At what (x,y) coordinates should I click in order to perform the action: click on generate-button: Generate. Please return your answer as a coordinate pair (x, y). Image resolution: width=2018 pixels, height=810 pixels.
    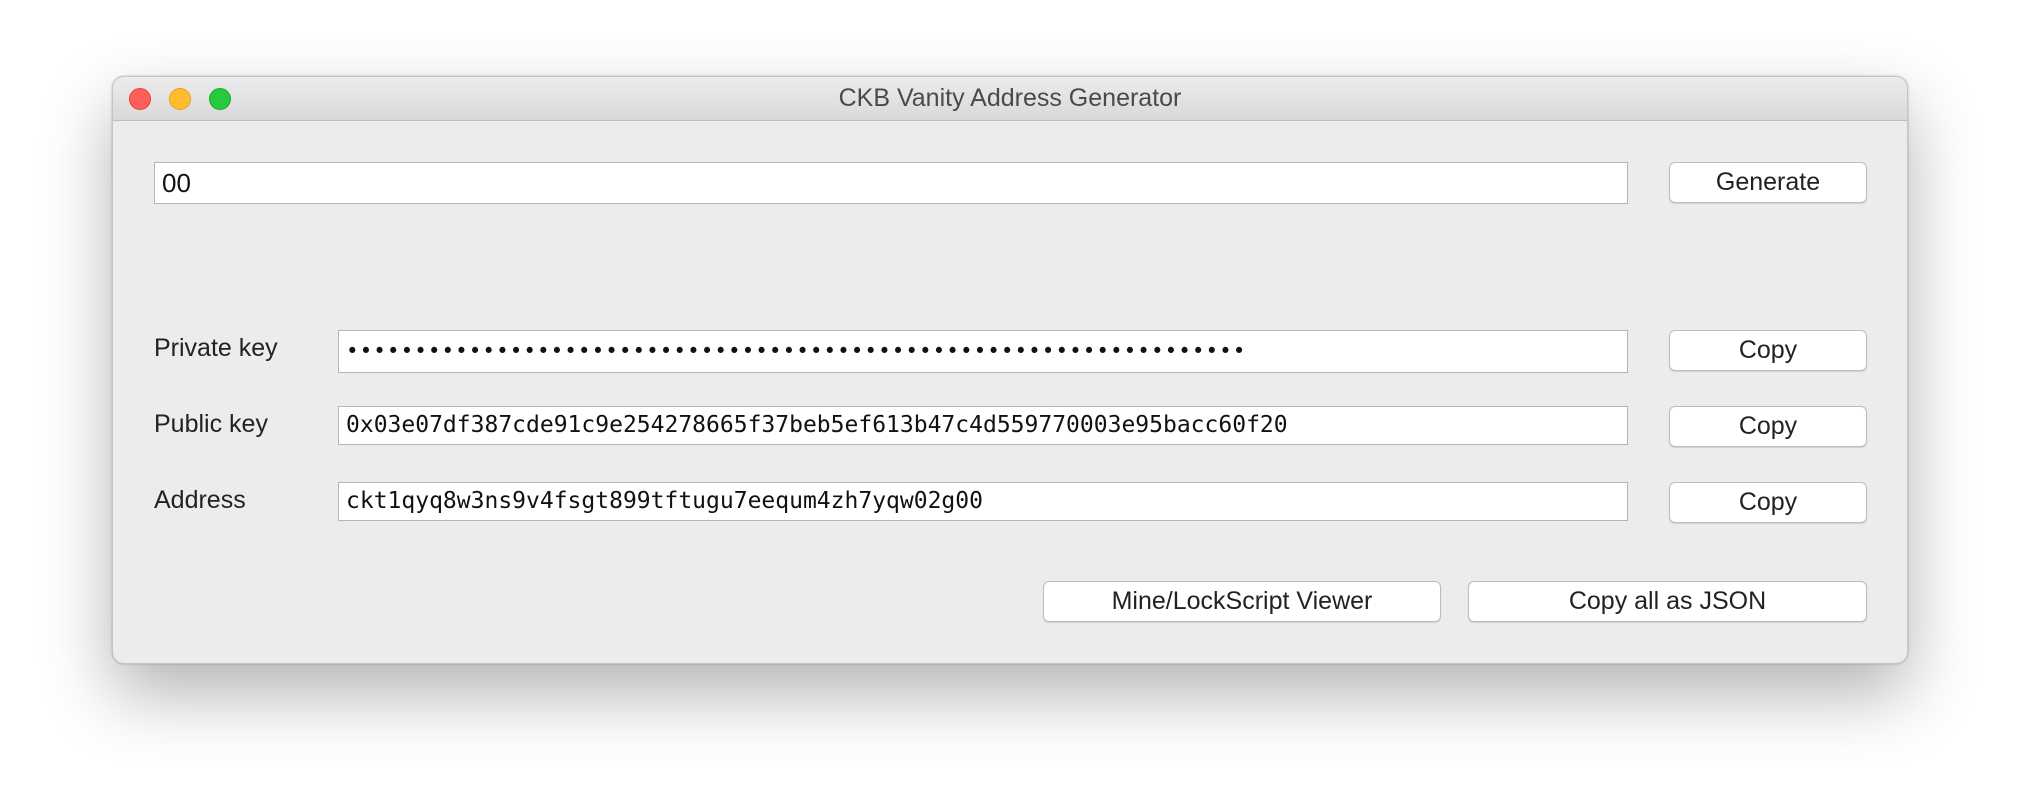
    Looking at the image, I should click on (1768, 182).